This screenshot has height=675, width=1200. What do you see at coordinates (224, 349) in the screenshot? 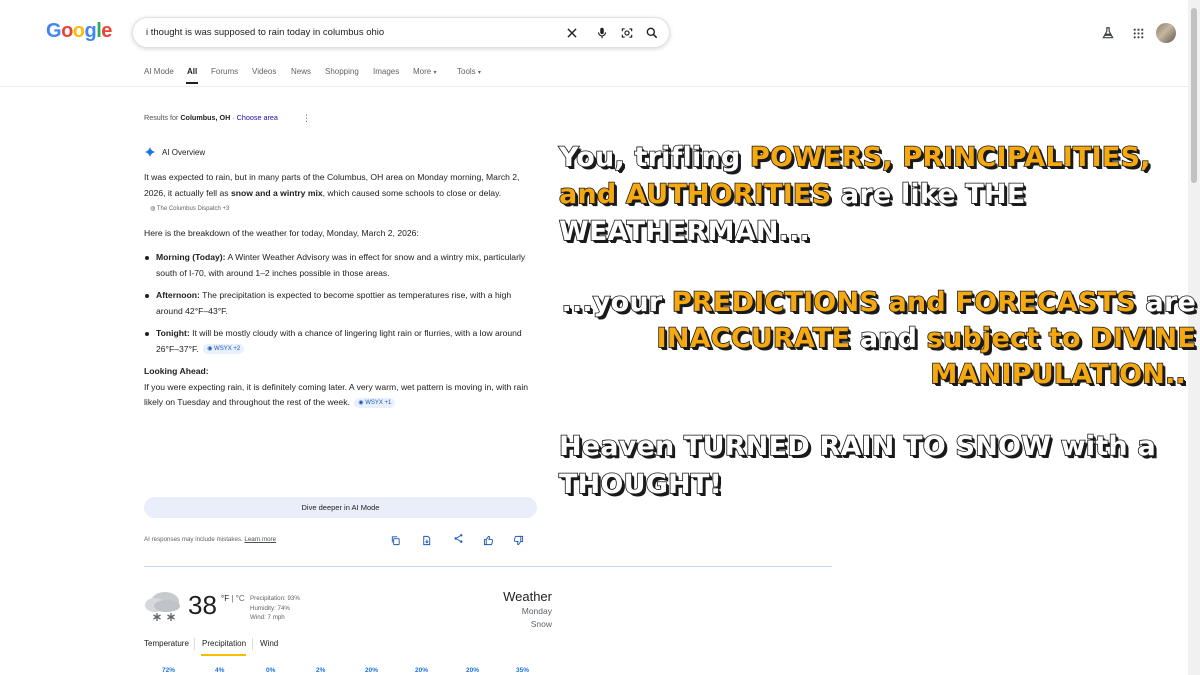
I see `source-chip: ◉ WSYX +2` at bounding box center [224, 349].